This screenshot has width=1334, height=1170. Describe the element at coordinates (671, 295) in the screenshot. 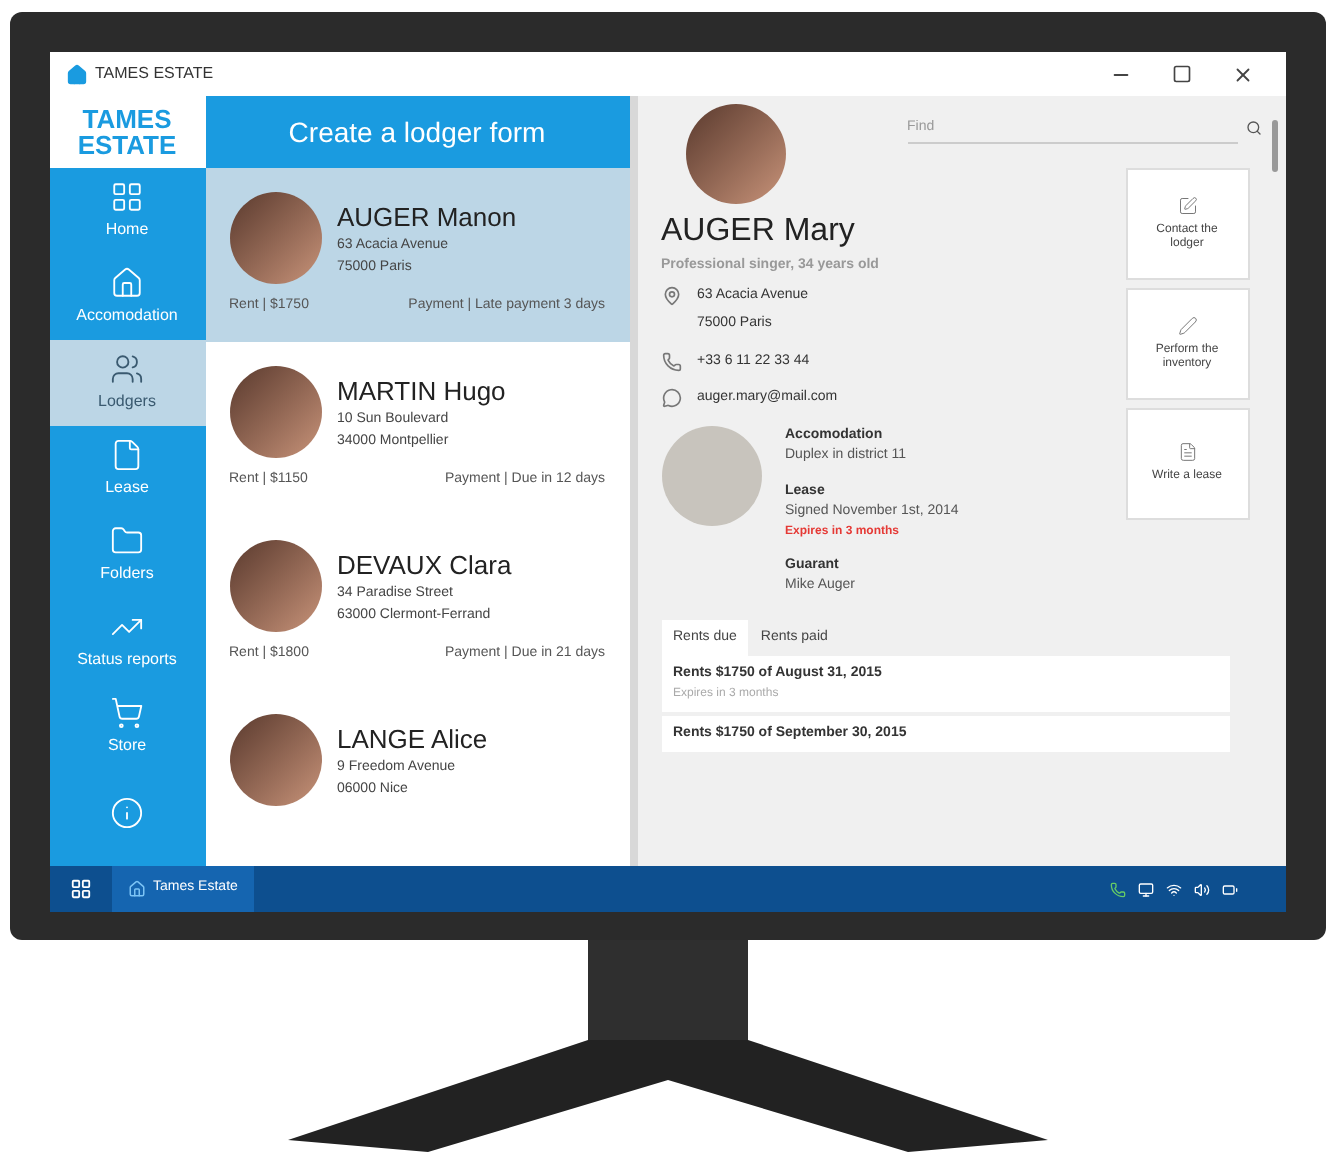

I see `location-pin-icon` at that location.